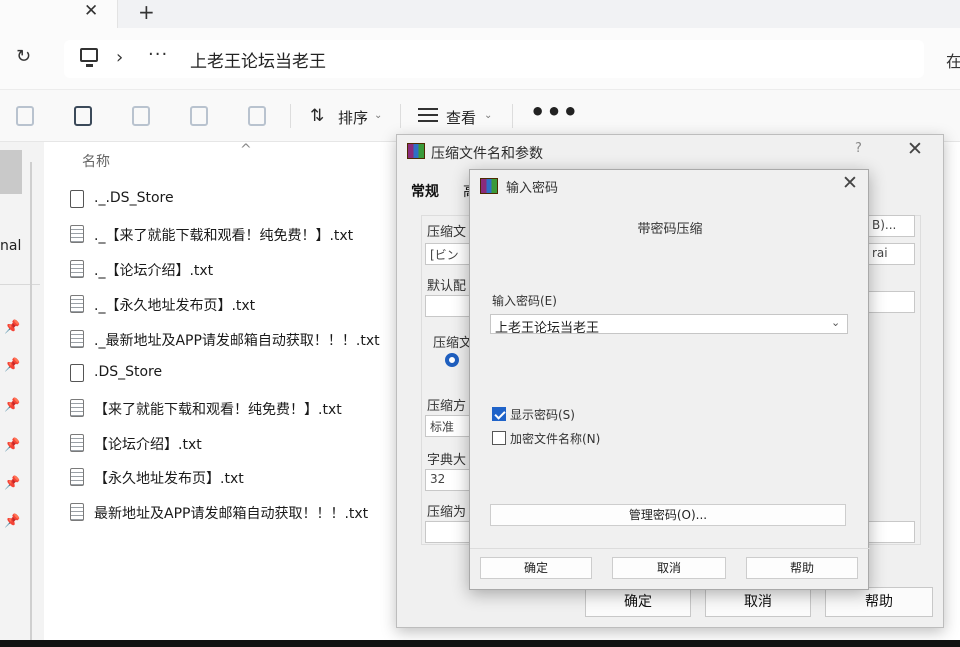 The height and width of the screenshot is (647, 960). I want to click on nav-scrollbar-track, so click(31, 402).